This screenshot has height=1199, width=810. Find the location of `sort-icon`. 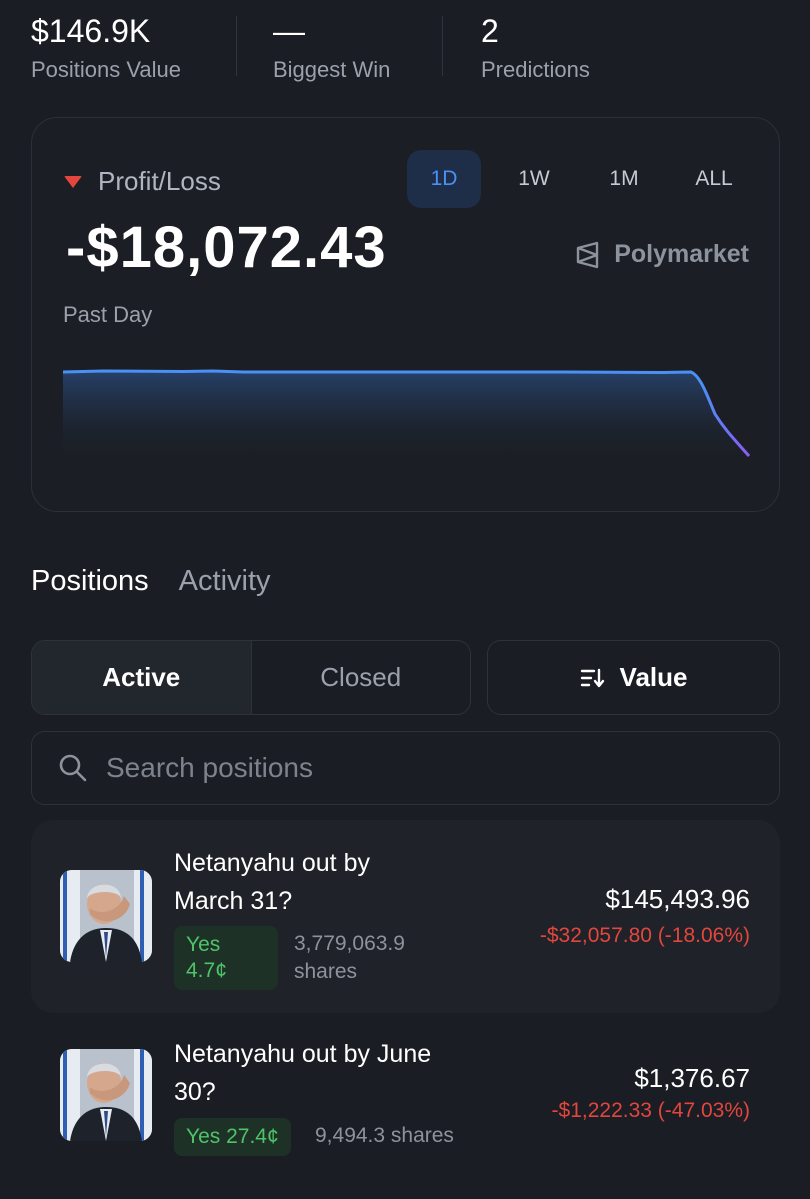

sort-icon is located at coordinates (592, 677).